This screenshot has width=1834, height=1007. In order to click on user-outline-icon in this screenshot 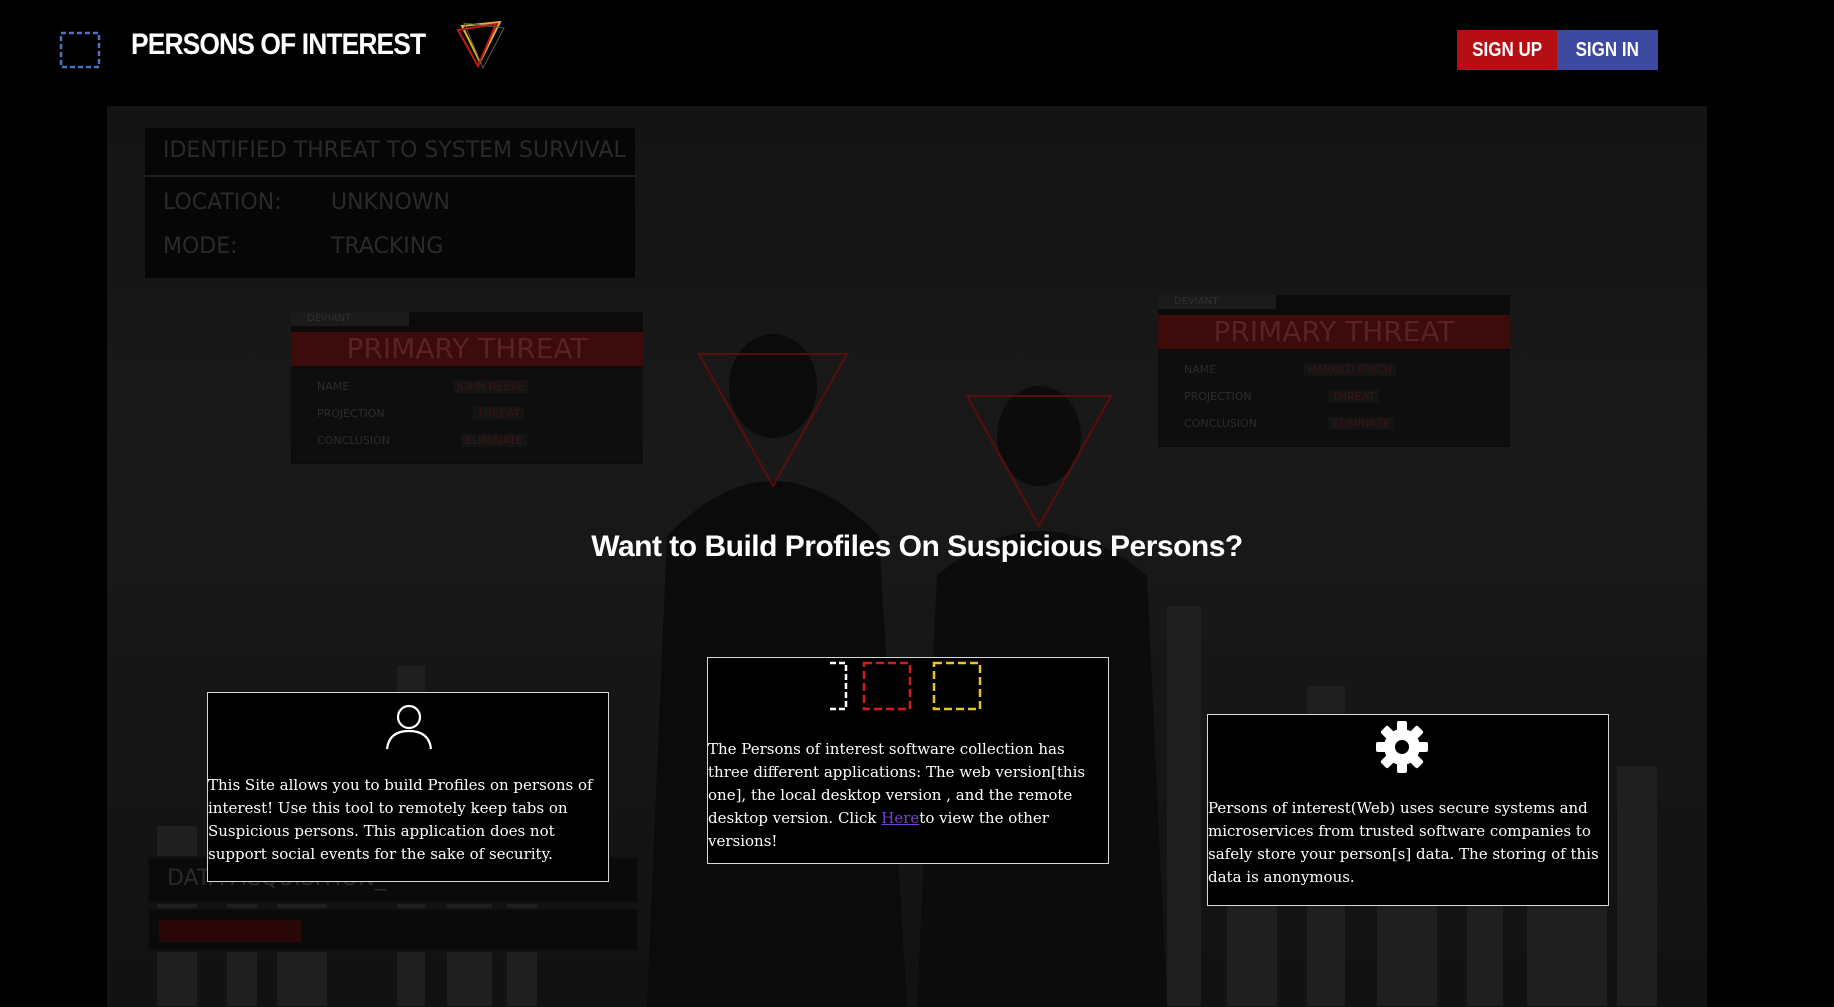, I will do `click(409, 727)`.